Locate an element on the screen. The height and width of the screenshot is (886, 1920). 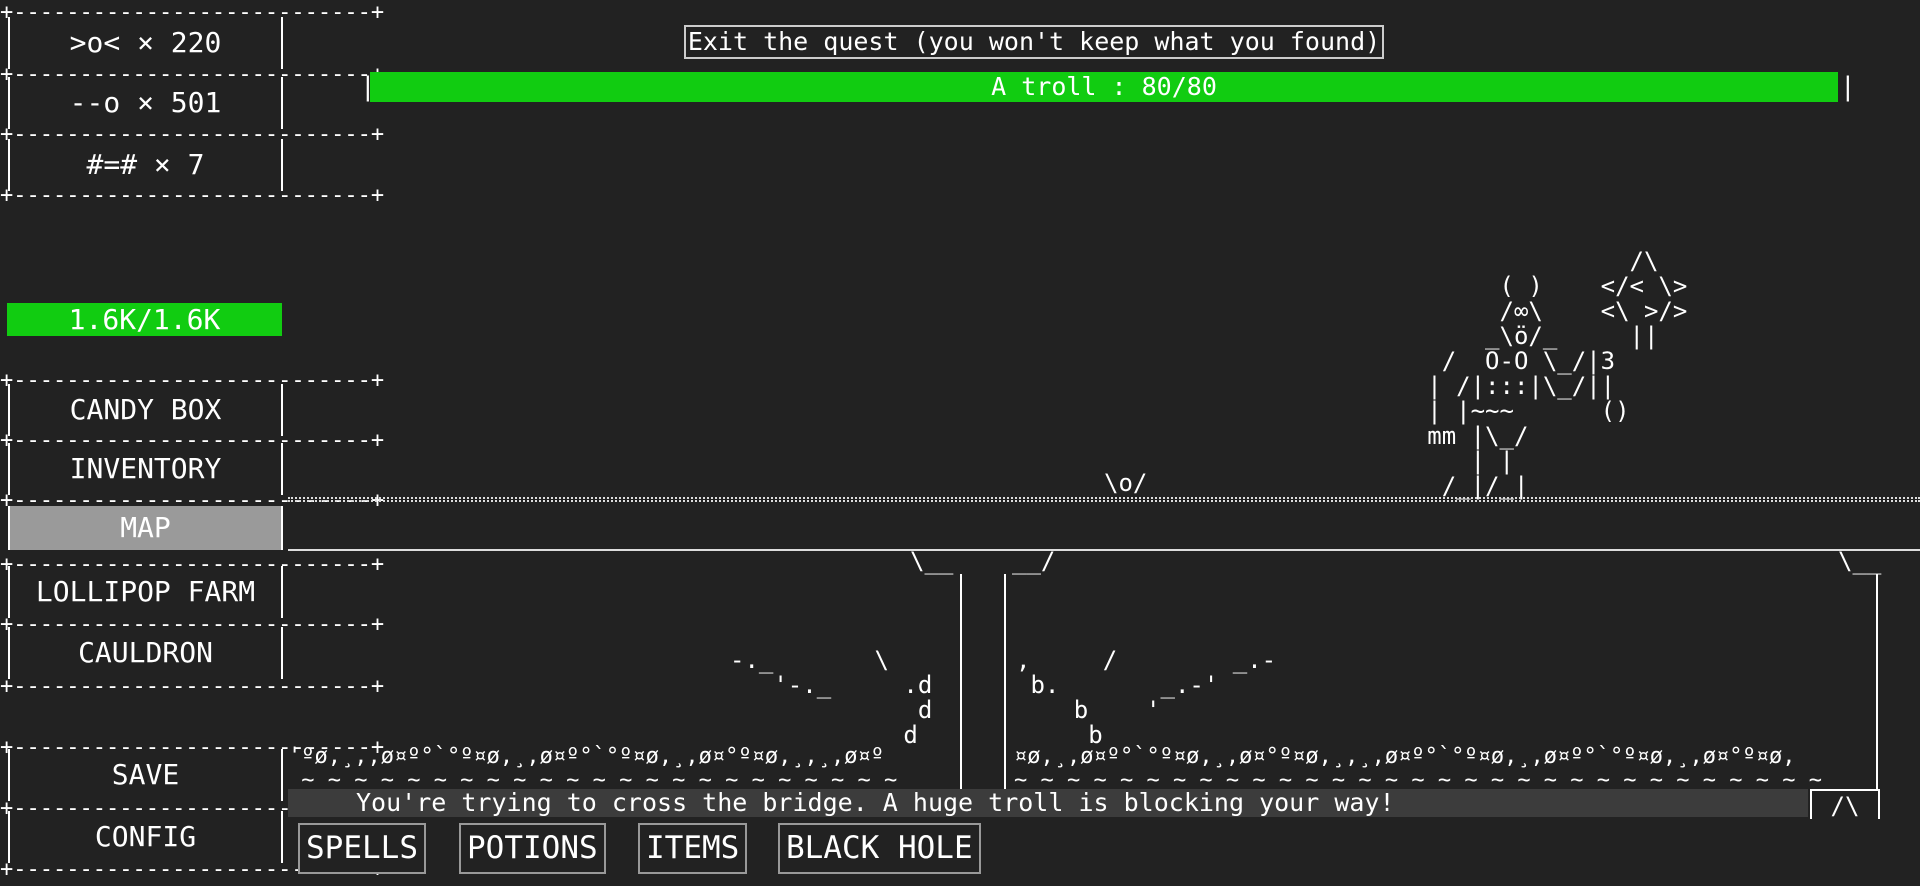
river-creature-right: , / _.- b. _.-' b ' b is located at coordinates (1146, 697).